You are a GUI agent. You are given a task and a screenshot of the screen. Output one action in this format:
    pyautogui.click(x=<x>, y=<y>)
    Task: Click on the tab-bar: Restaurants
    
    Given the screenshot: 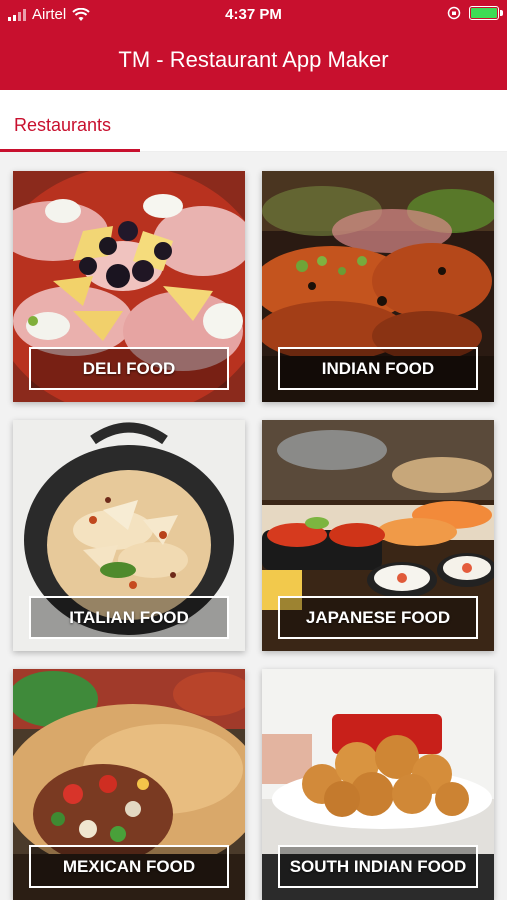 What is the action you would take?
    pyautogui.click(x=253, y=121)
    